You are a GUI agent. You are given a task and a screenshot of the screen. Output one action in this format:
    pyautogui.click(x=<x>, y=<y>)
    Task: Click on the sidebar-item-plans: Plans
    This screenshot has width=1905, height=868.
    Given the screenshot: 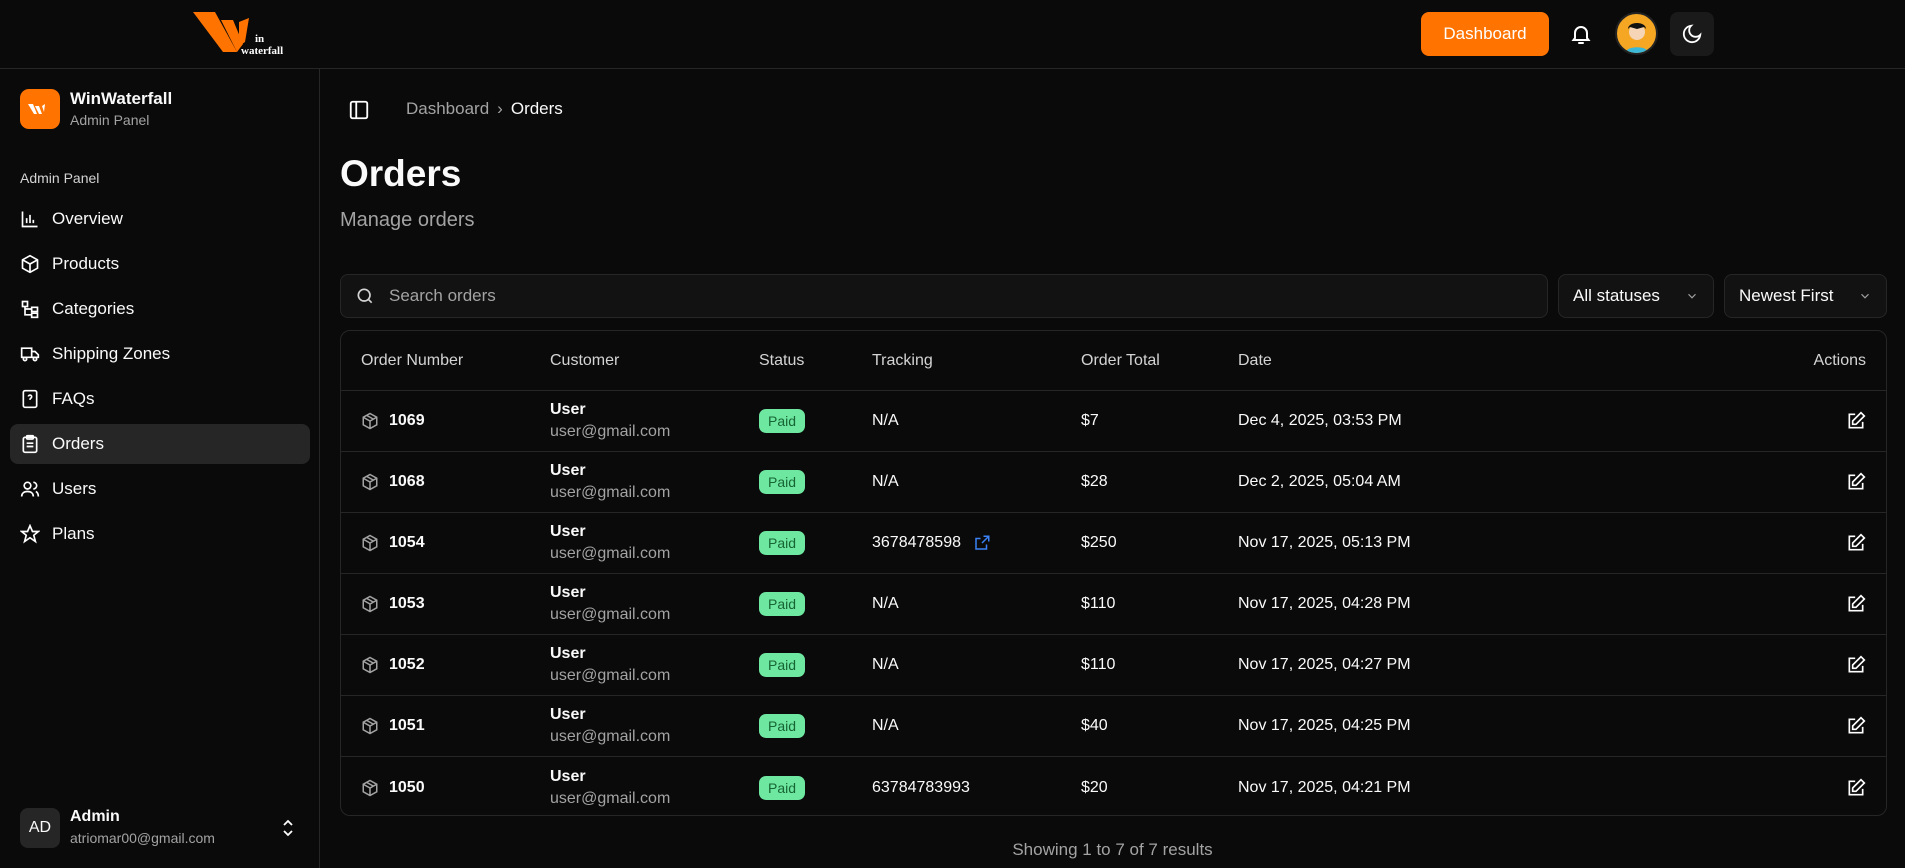 What is the action you would take?
    pyautogui.click(x=160, y=534)
    